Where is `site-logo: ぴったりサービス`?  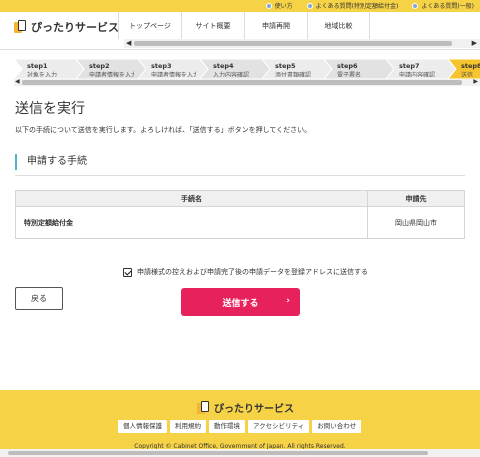
site-logo: ぴったりサービス is located at coordinates (66, 27).